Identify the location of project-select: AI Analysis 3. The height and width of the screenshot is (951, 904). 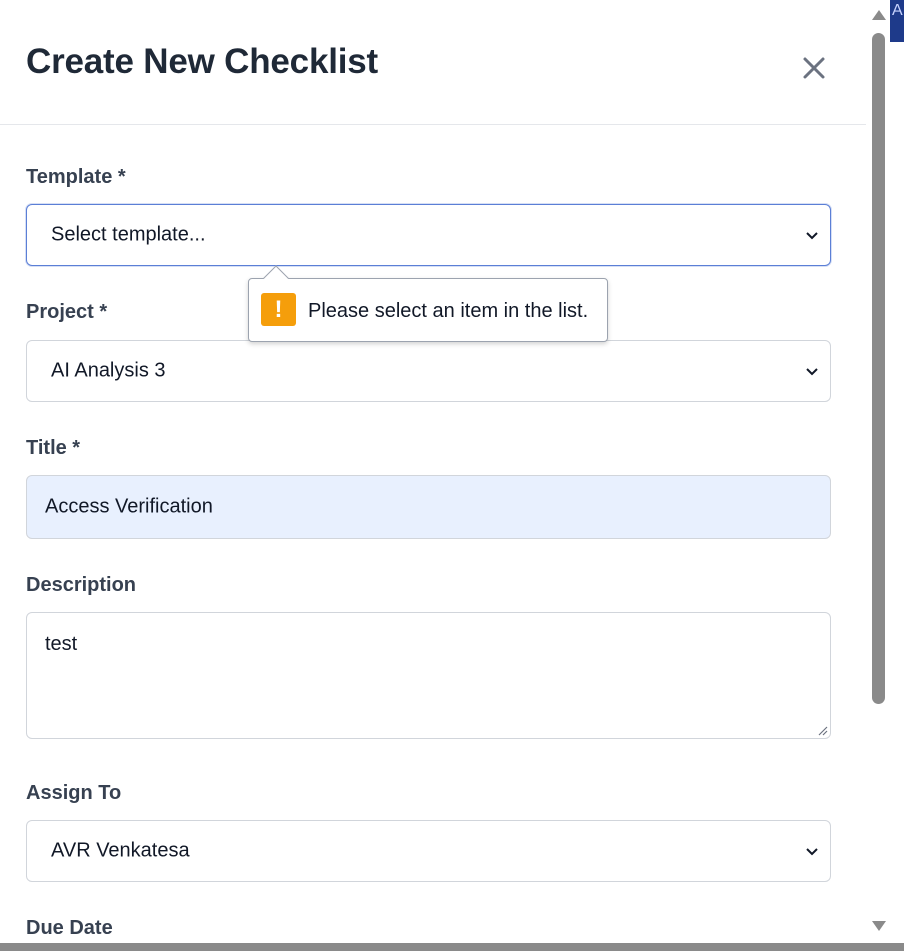
(428, 371).